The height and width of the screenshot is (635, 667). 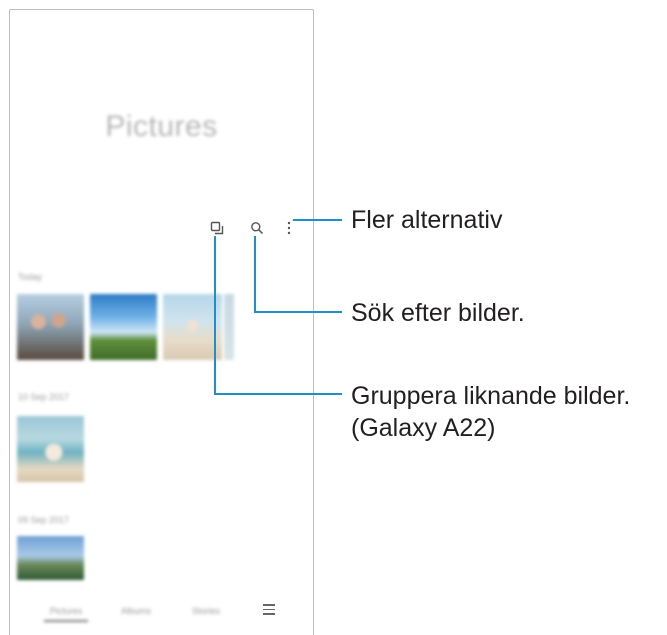 I want to click on callout-line-search-h, so click(x=298, y=312).